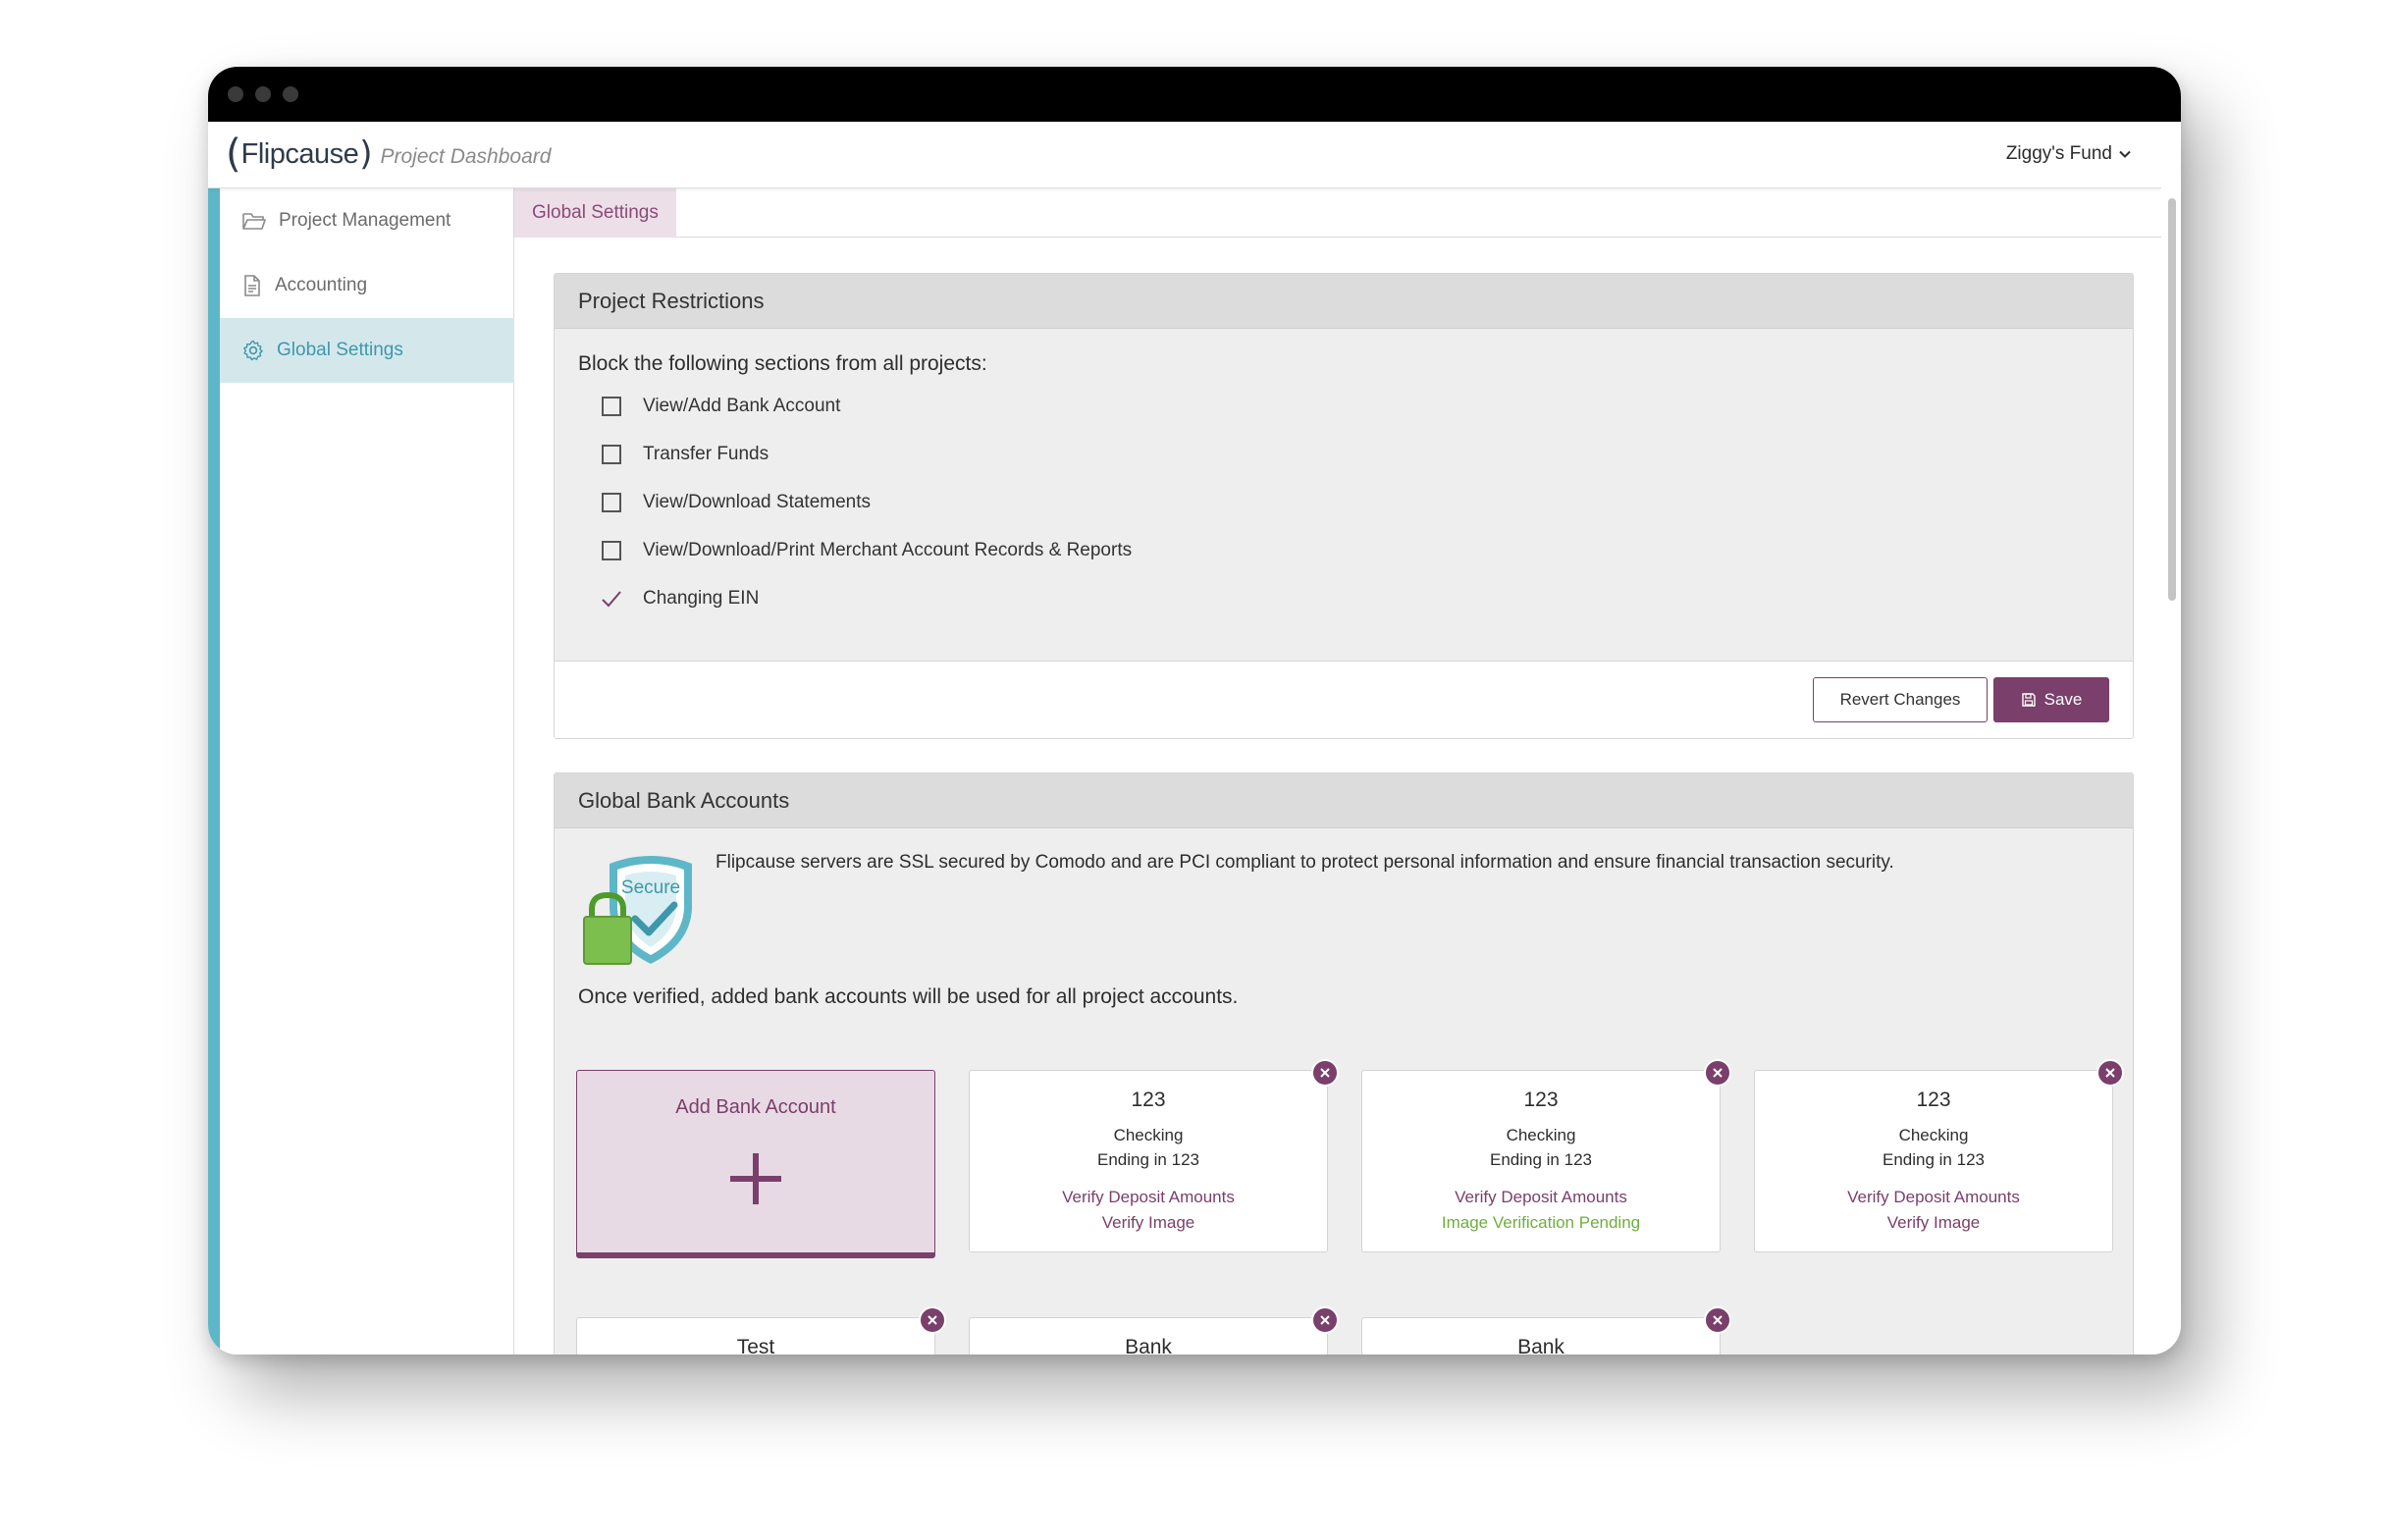 Image resolution: width=2387 pixels, height=1540 pixels. Describe the element at coordinates (2172, 399) in the screenshot. I see `scrollbar-thumb` at that location.